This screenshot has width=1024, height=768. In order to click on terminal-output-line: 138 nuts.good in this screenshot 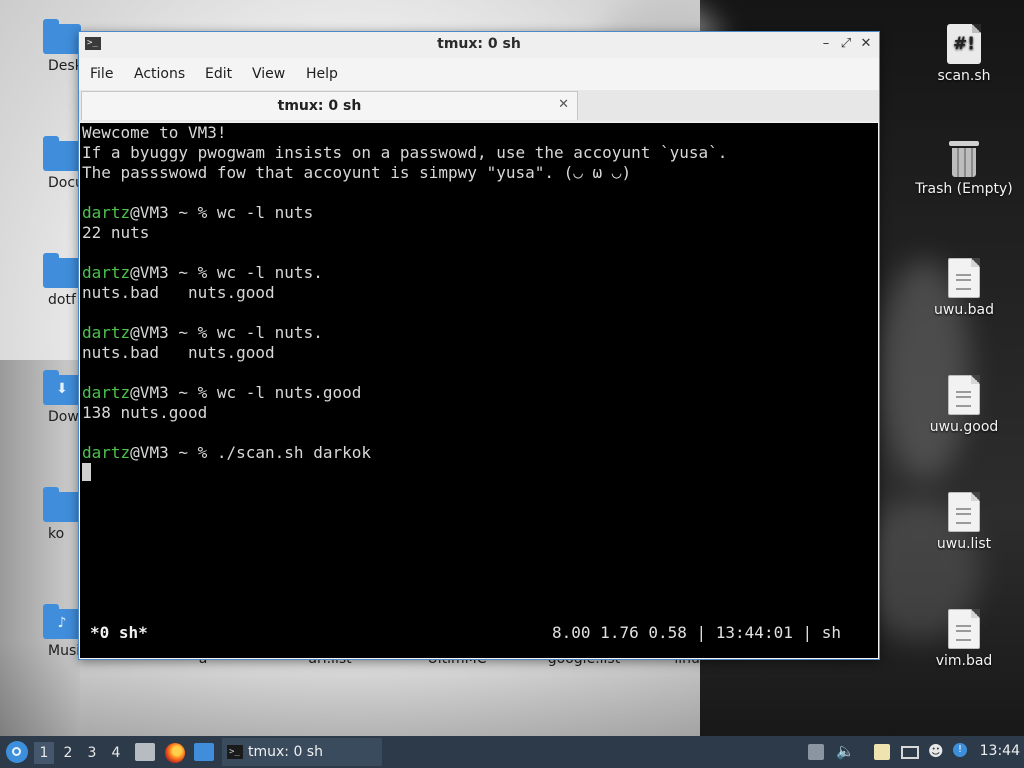, I will do `click(145, 412)`.